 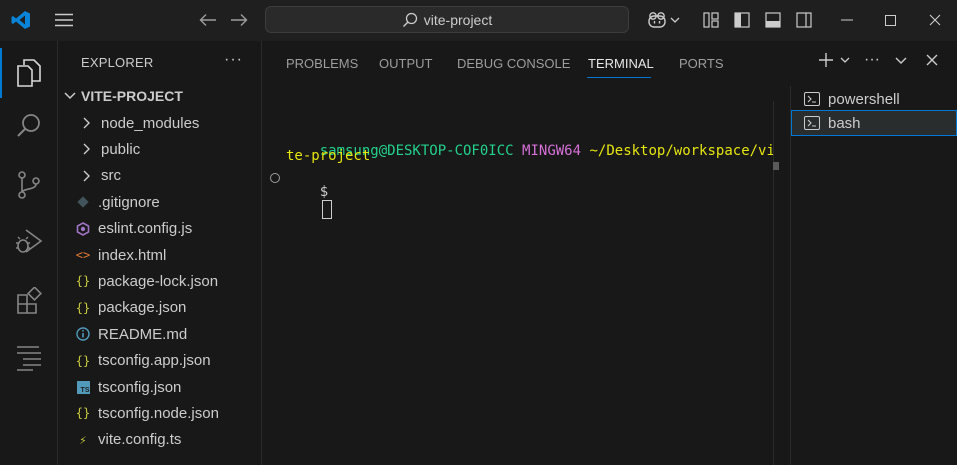 I want to click on collapse-icon, so click(x=901, y=60).